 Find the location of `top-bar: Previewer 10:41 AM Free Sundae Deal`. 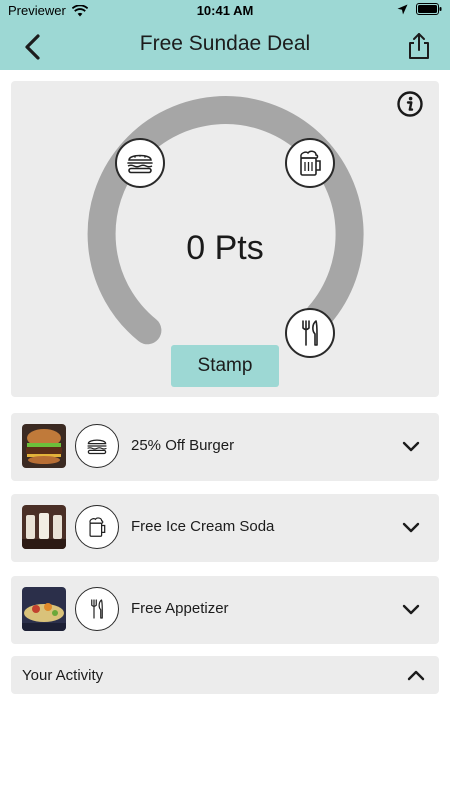

top-bar: Previewer 10:41 AM Free Sundae Deal is located at coordinates (225, 35).